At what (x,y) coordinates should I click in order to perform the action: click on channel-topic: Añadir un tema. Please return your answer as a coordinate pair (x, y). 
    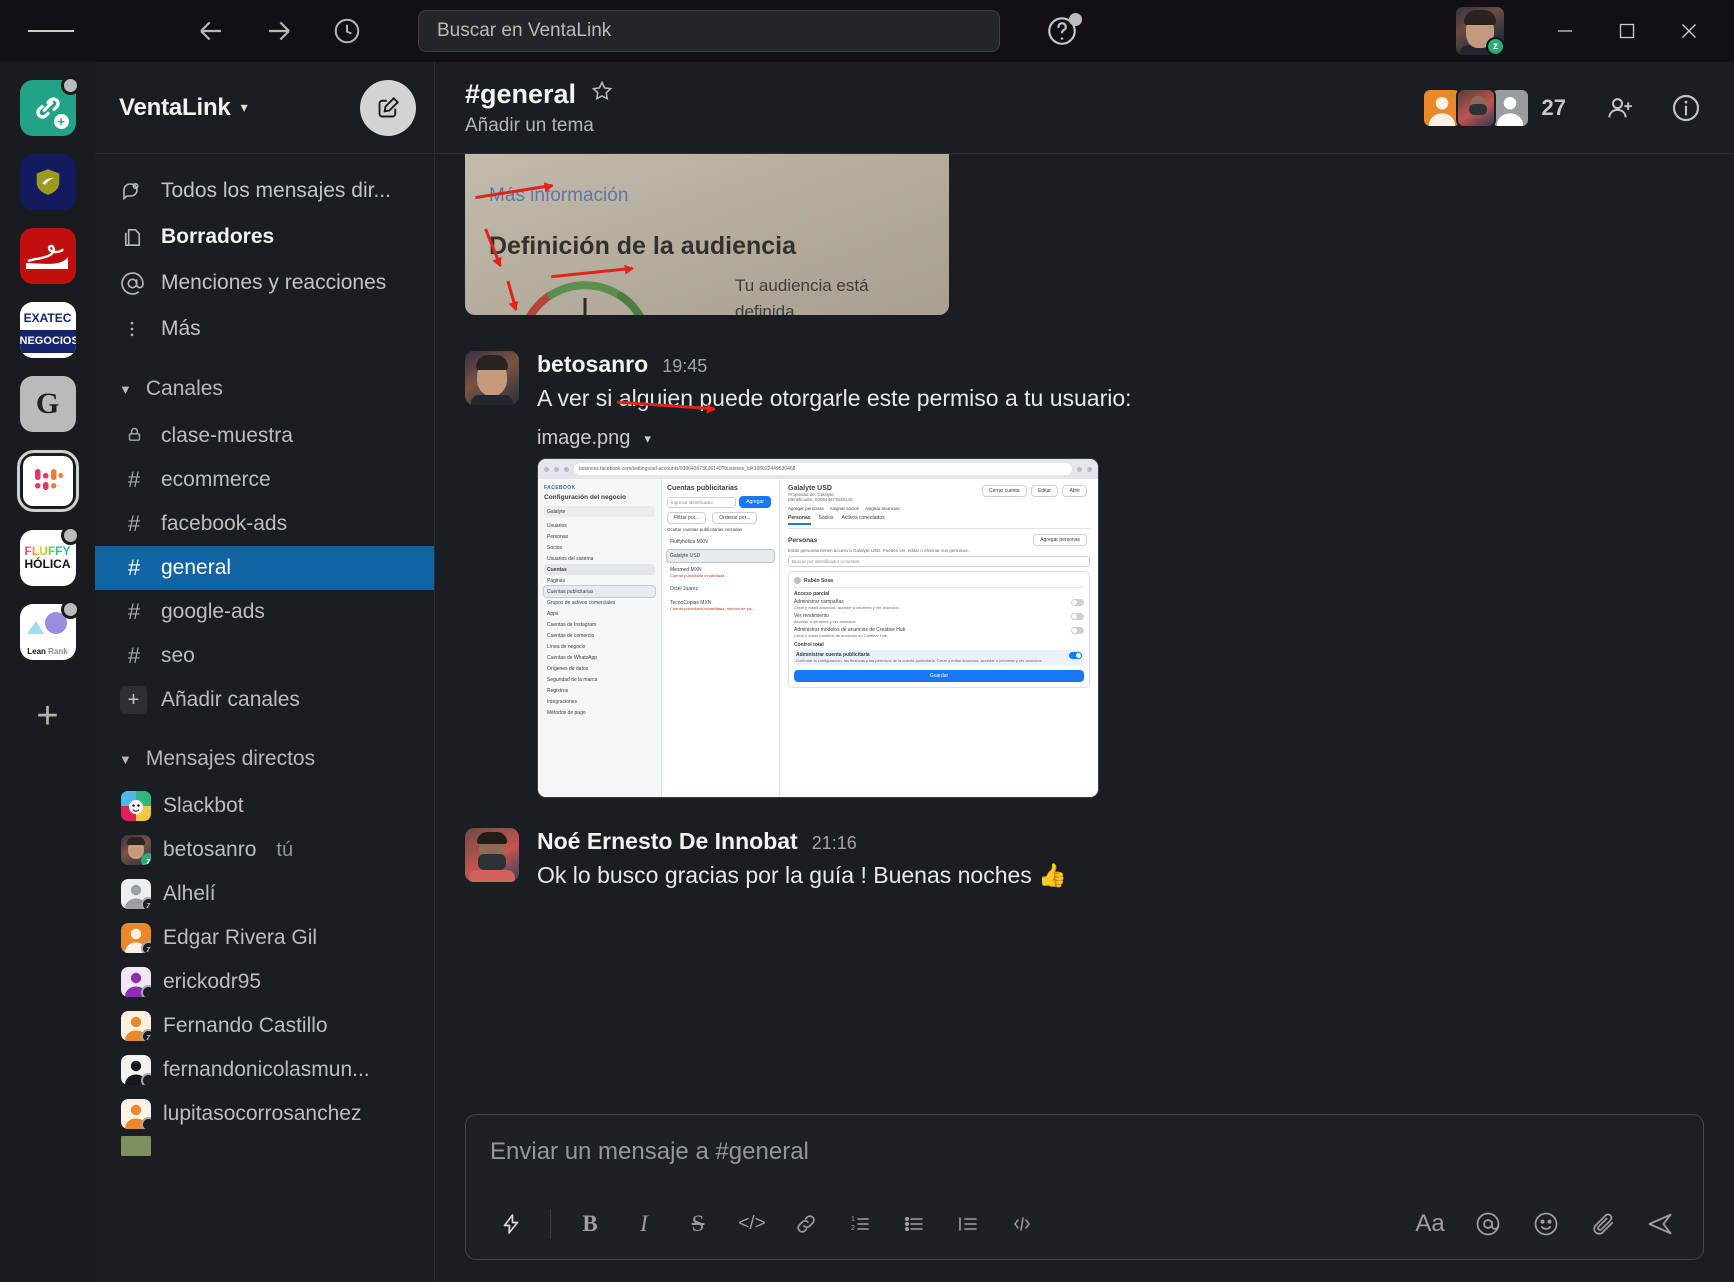
    Looking at the image, I should click on (539, 126).